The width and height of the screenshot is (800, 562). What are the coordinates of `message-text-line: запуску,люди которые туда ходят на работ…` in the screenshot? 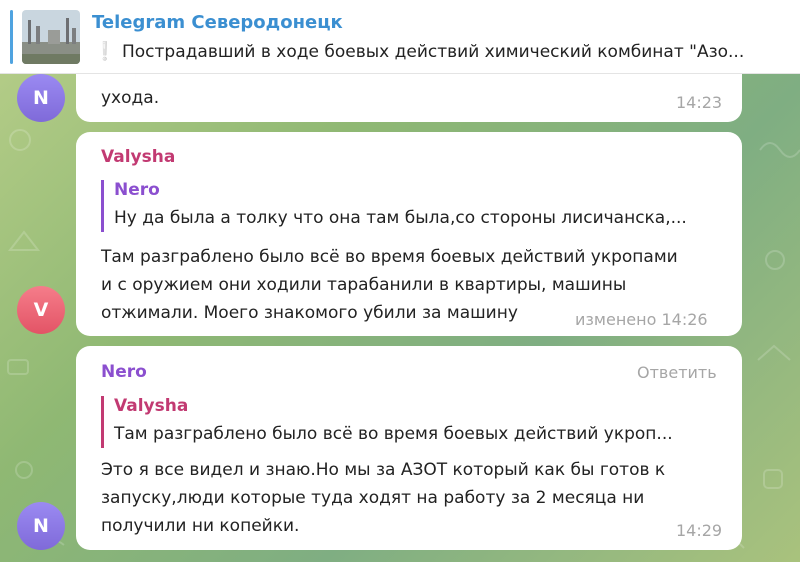 It's located at (373, 498).